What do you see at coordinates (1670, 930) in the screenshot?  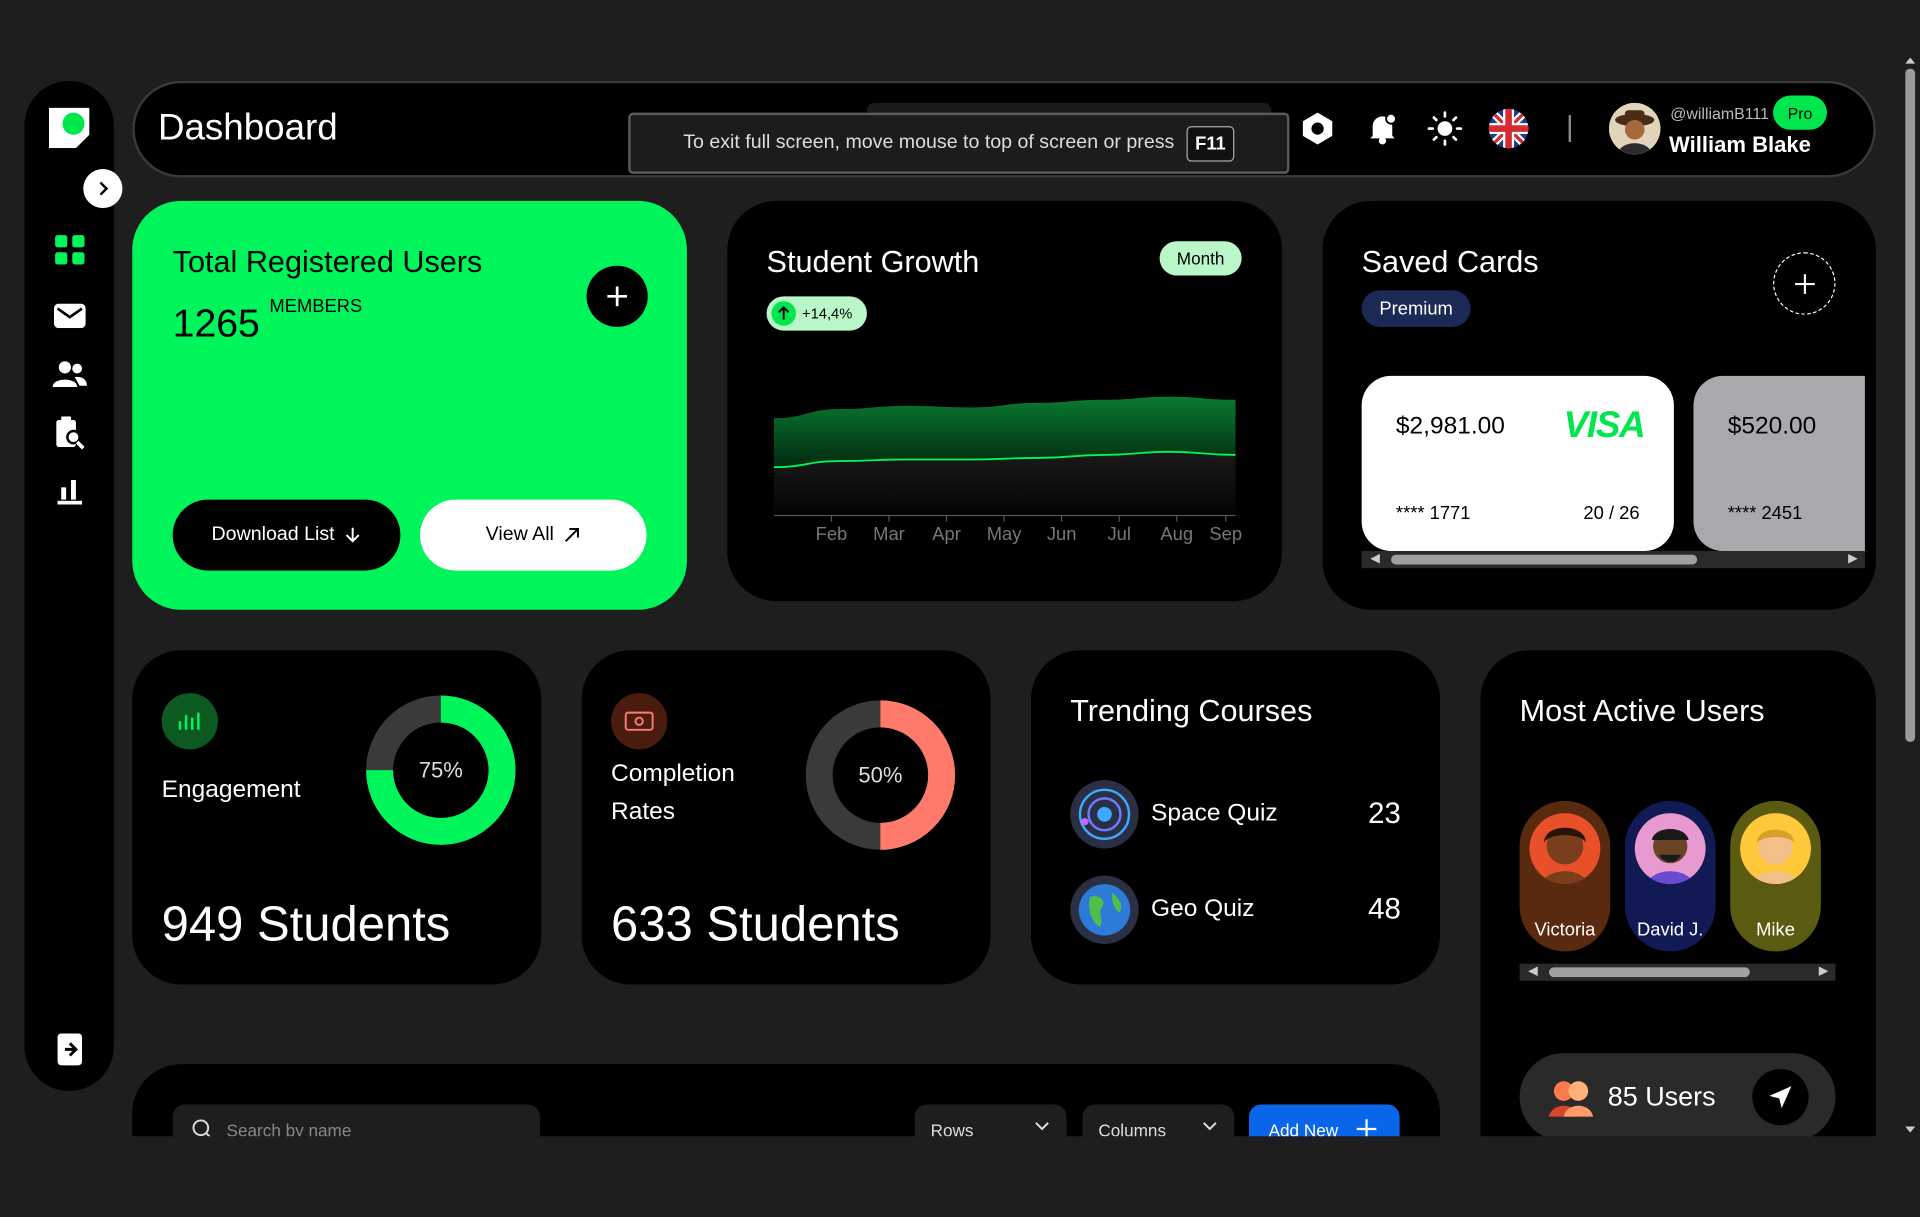 I see `active-user-name: David J.` at bounding box center [1670, 930].